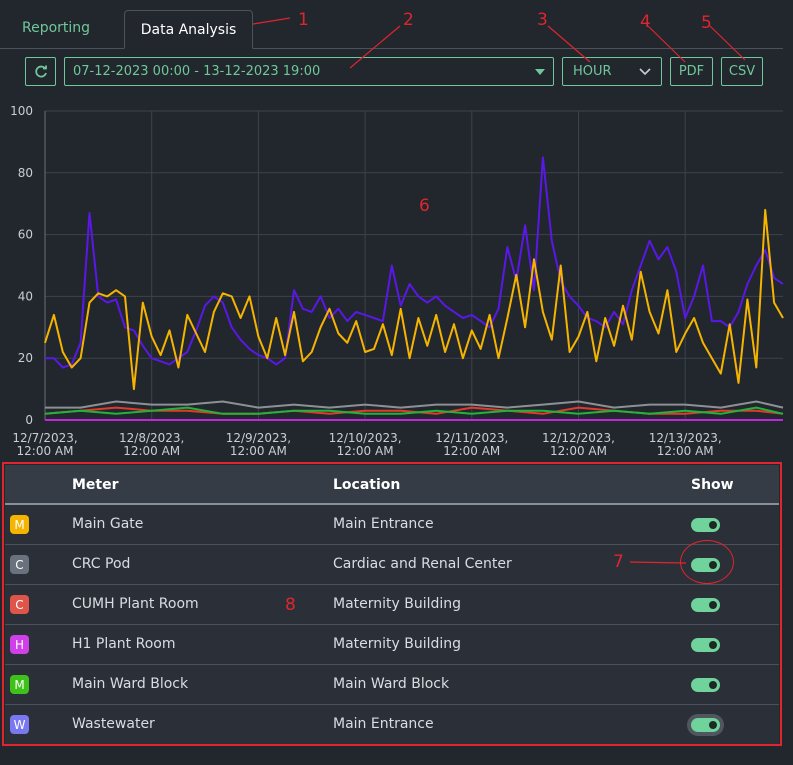  I want to click on annotation-circle-toggle, so click(707, 562).